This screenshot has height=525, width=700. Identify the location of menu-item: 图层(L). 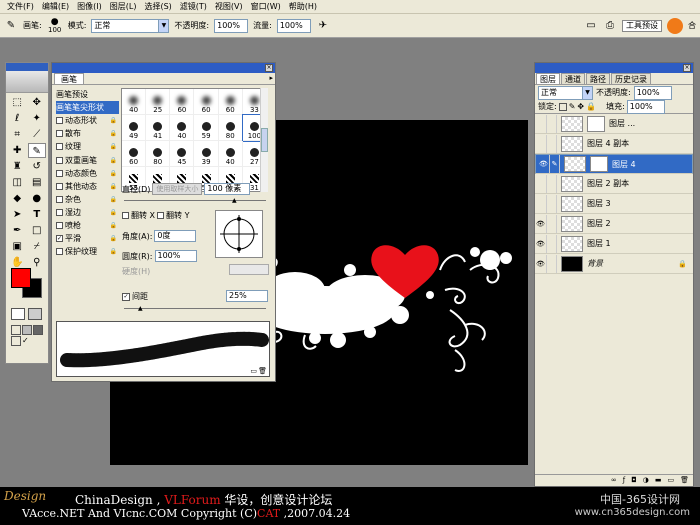
(123, 6).